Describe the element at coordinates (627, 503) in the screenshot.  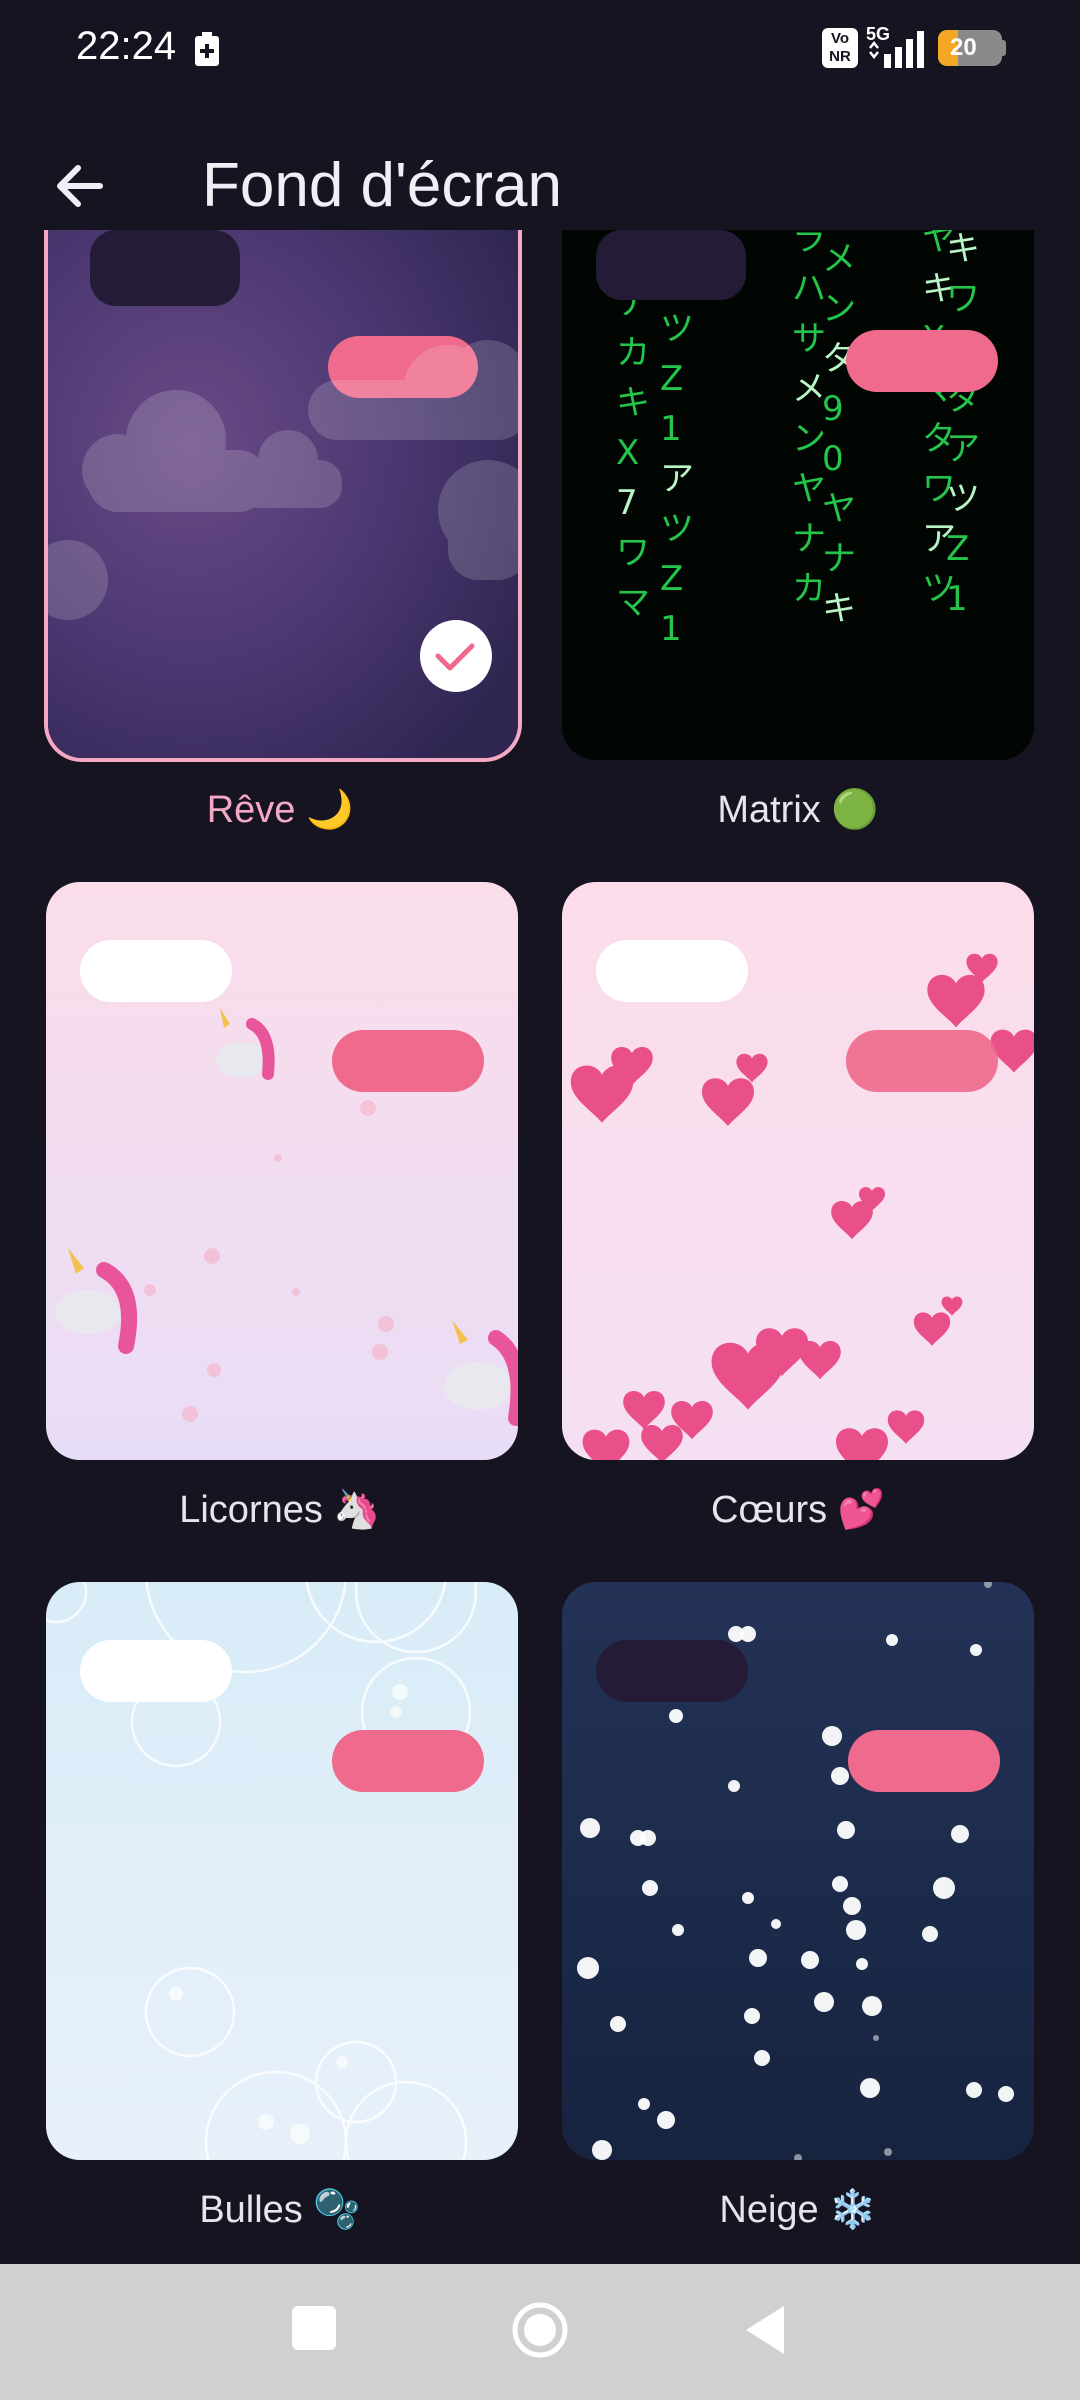
I see `svg-text: 7` at that location.